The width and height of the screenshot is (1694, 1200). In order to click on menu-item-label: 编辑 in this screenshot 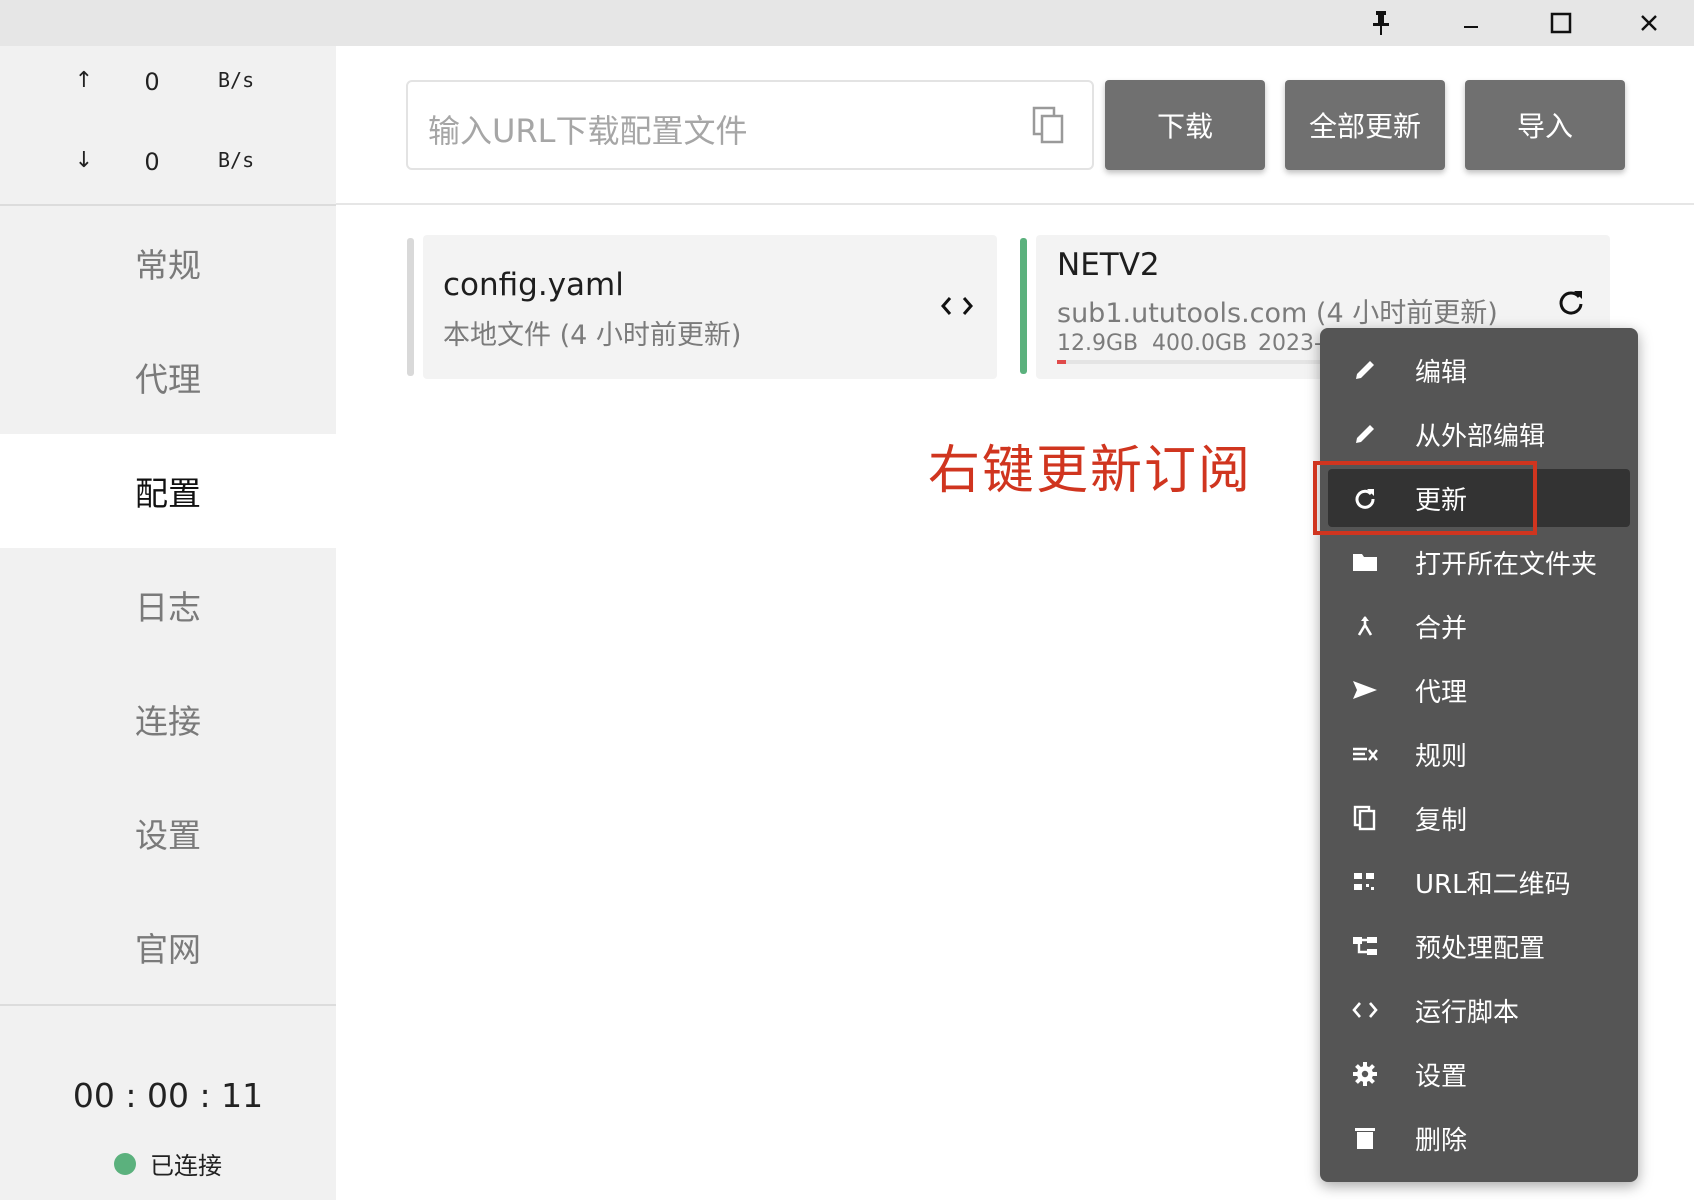, I will do `click(1441, 372)`.